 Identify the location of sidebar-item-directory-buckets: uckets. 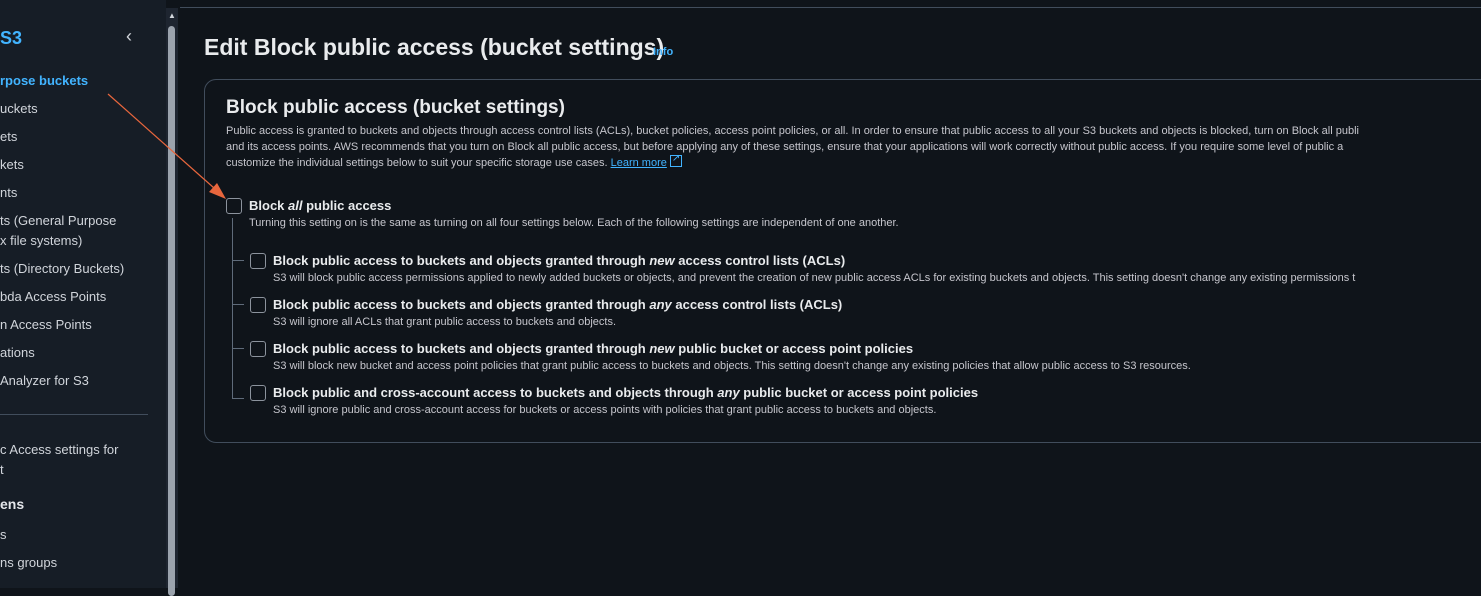
(19, 109).